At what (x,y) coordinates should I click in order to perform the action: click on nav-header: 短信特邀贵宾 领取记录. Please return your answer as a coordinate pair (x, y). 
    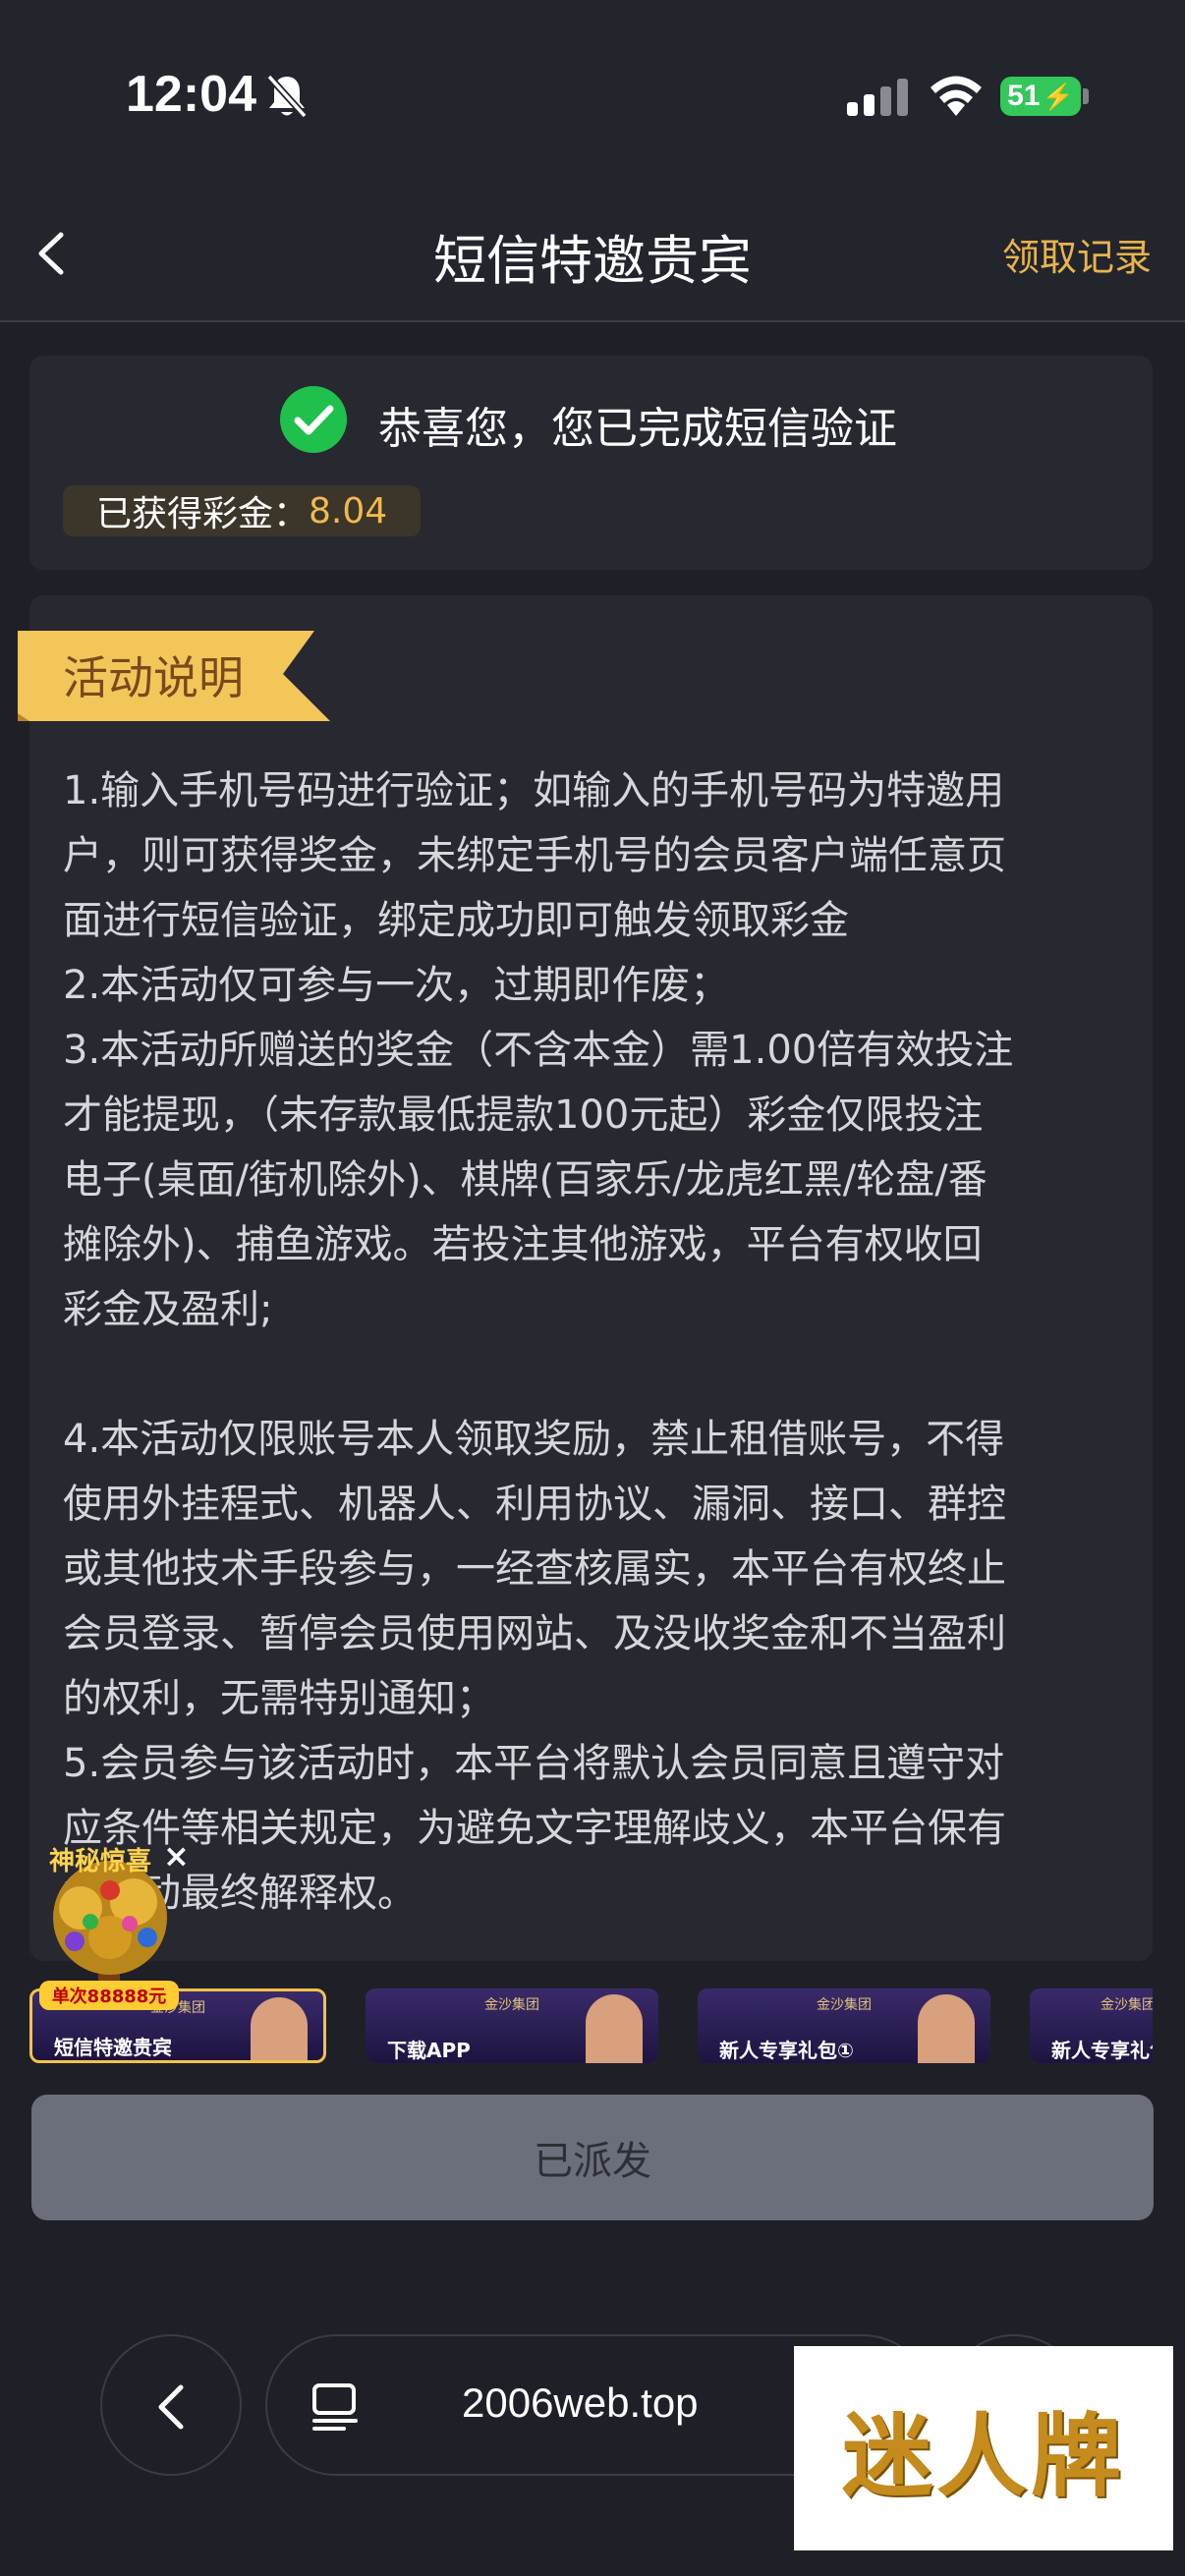
    Looking at the image, I should click on (592, 252).